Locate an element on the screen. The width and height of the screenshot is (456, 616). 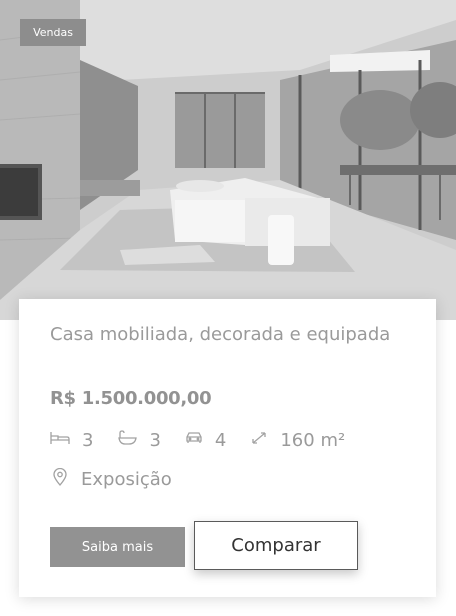
compare-button: Comparar is located at coordinates (276, 545).